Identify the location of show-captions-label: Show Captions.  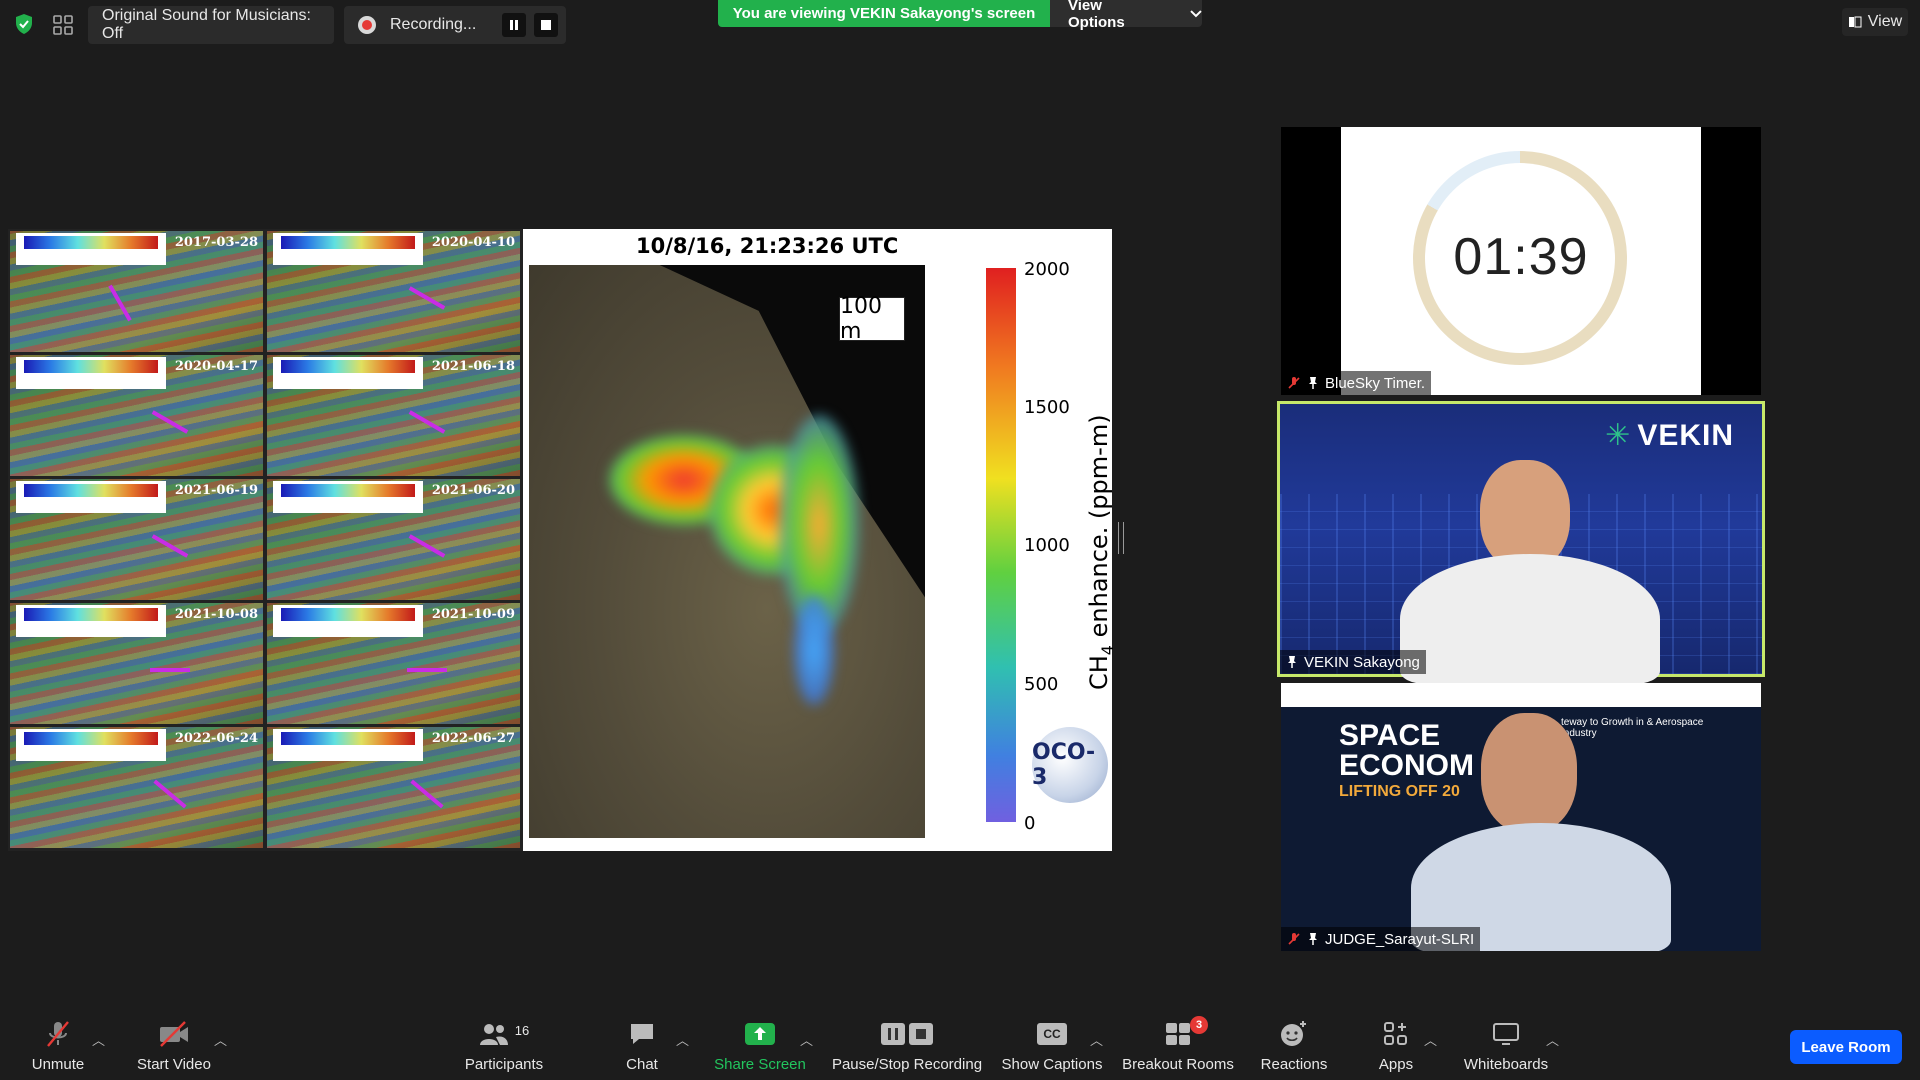
(1052, 1064).